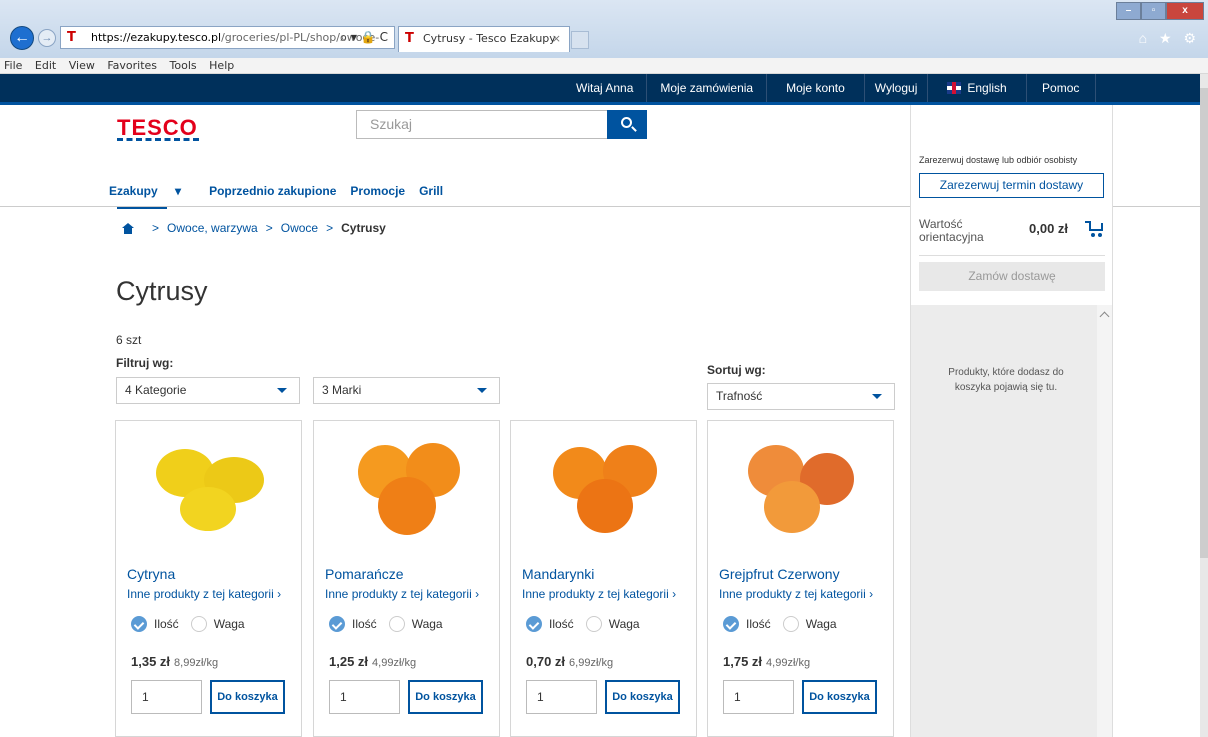 The height and width of the screenshot is (737, 1208). I want to click on grapefruit-image, so click(801, 488).